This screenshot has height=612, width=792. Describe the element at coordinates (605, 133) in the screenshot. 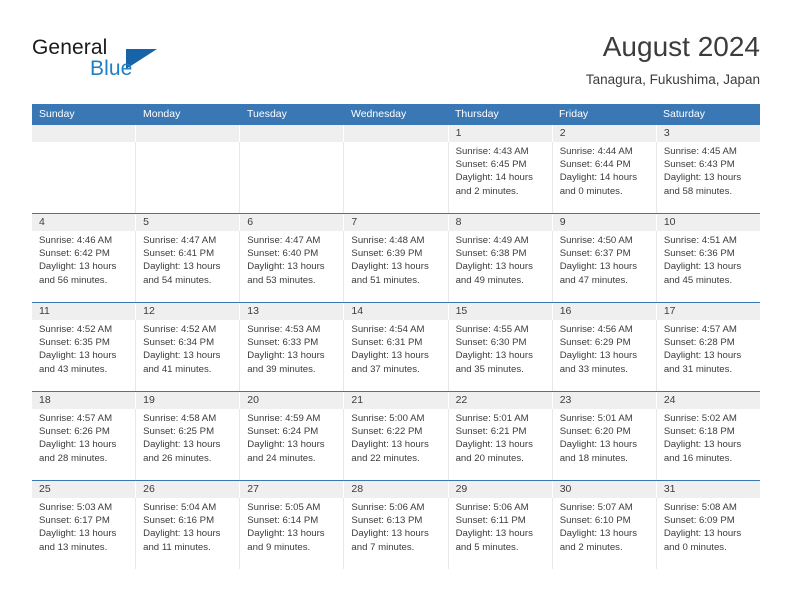

I see `day-number-2: 2` at that location.